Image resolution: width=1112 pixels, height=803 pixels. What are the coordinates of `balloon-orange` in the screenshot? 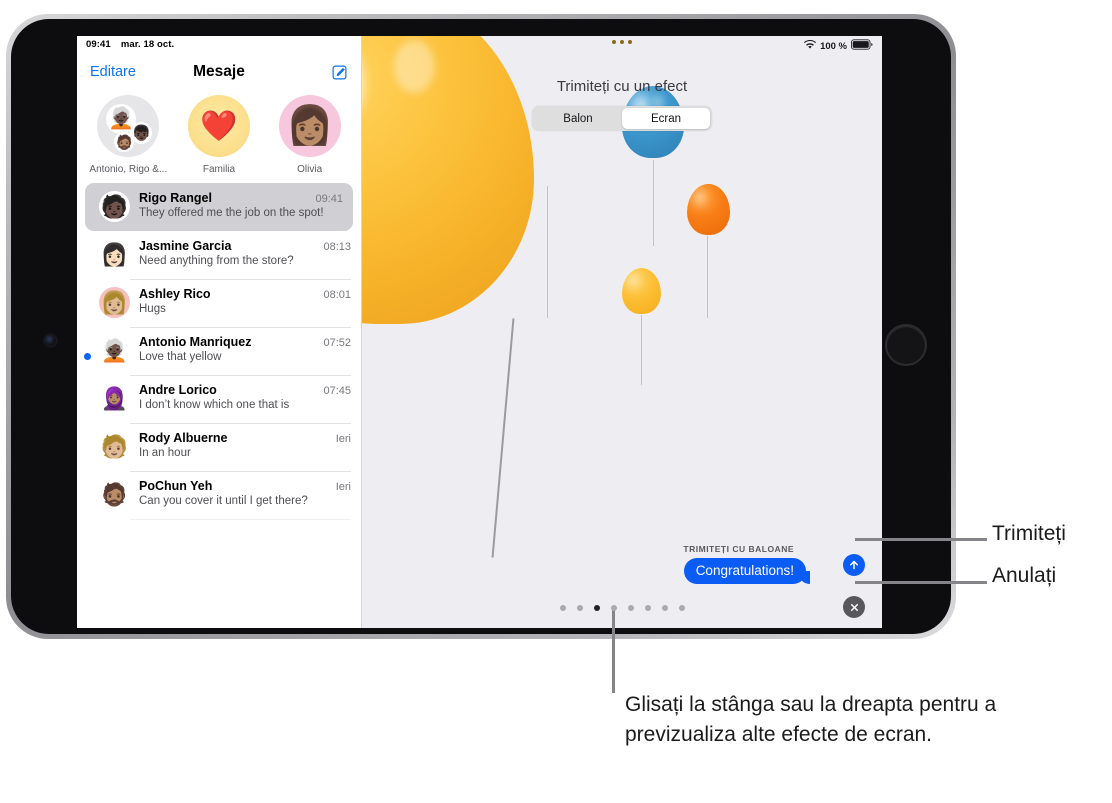 It's located at (708, 209).